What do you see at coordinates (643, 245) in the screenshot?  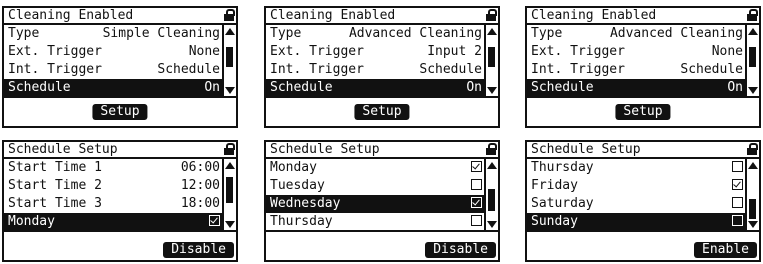 I see `soft-key-bar: Enable` at bounding box center [643, 245].